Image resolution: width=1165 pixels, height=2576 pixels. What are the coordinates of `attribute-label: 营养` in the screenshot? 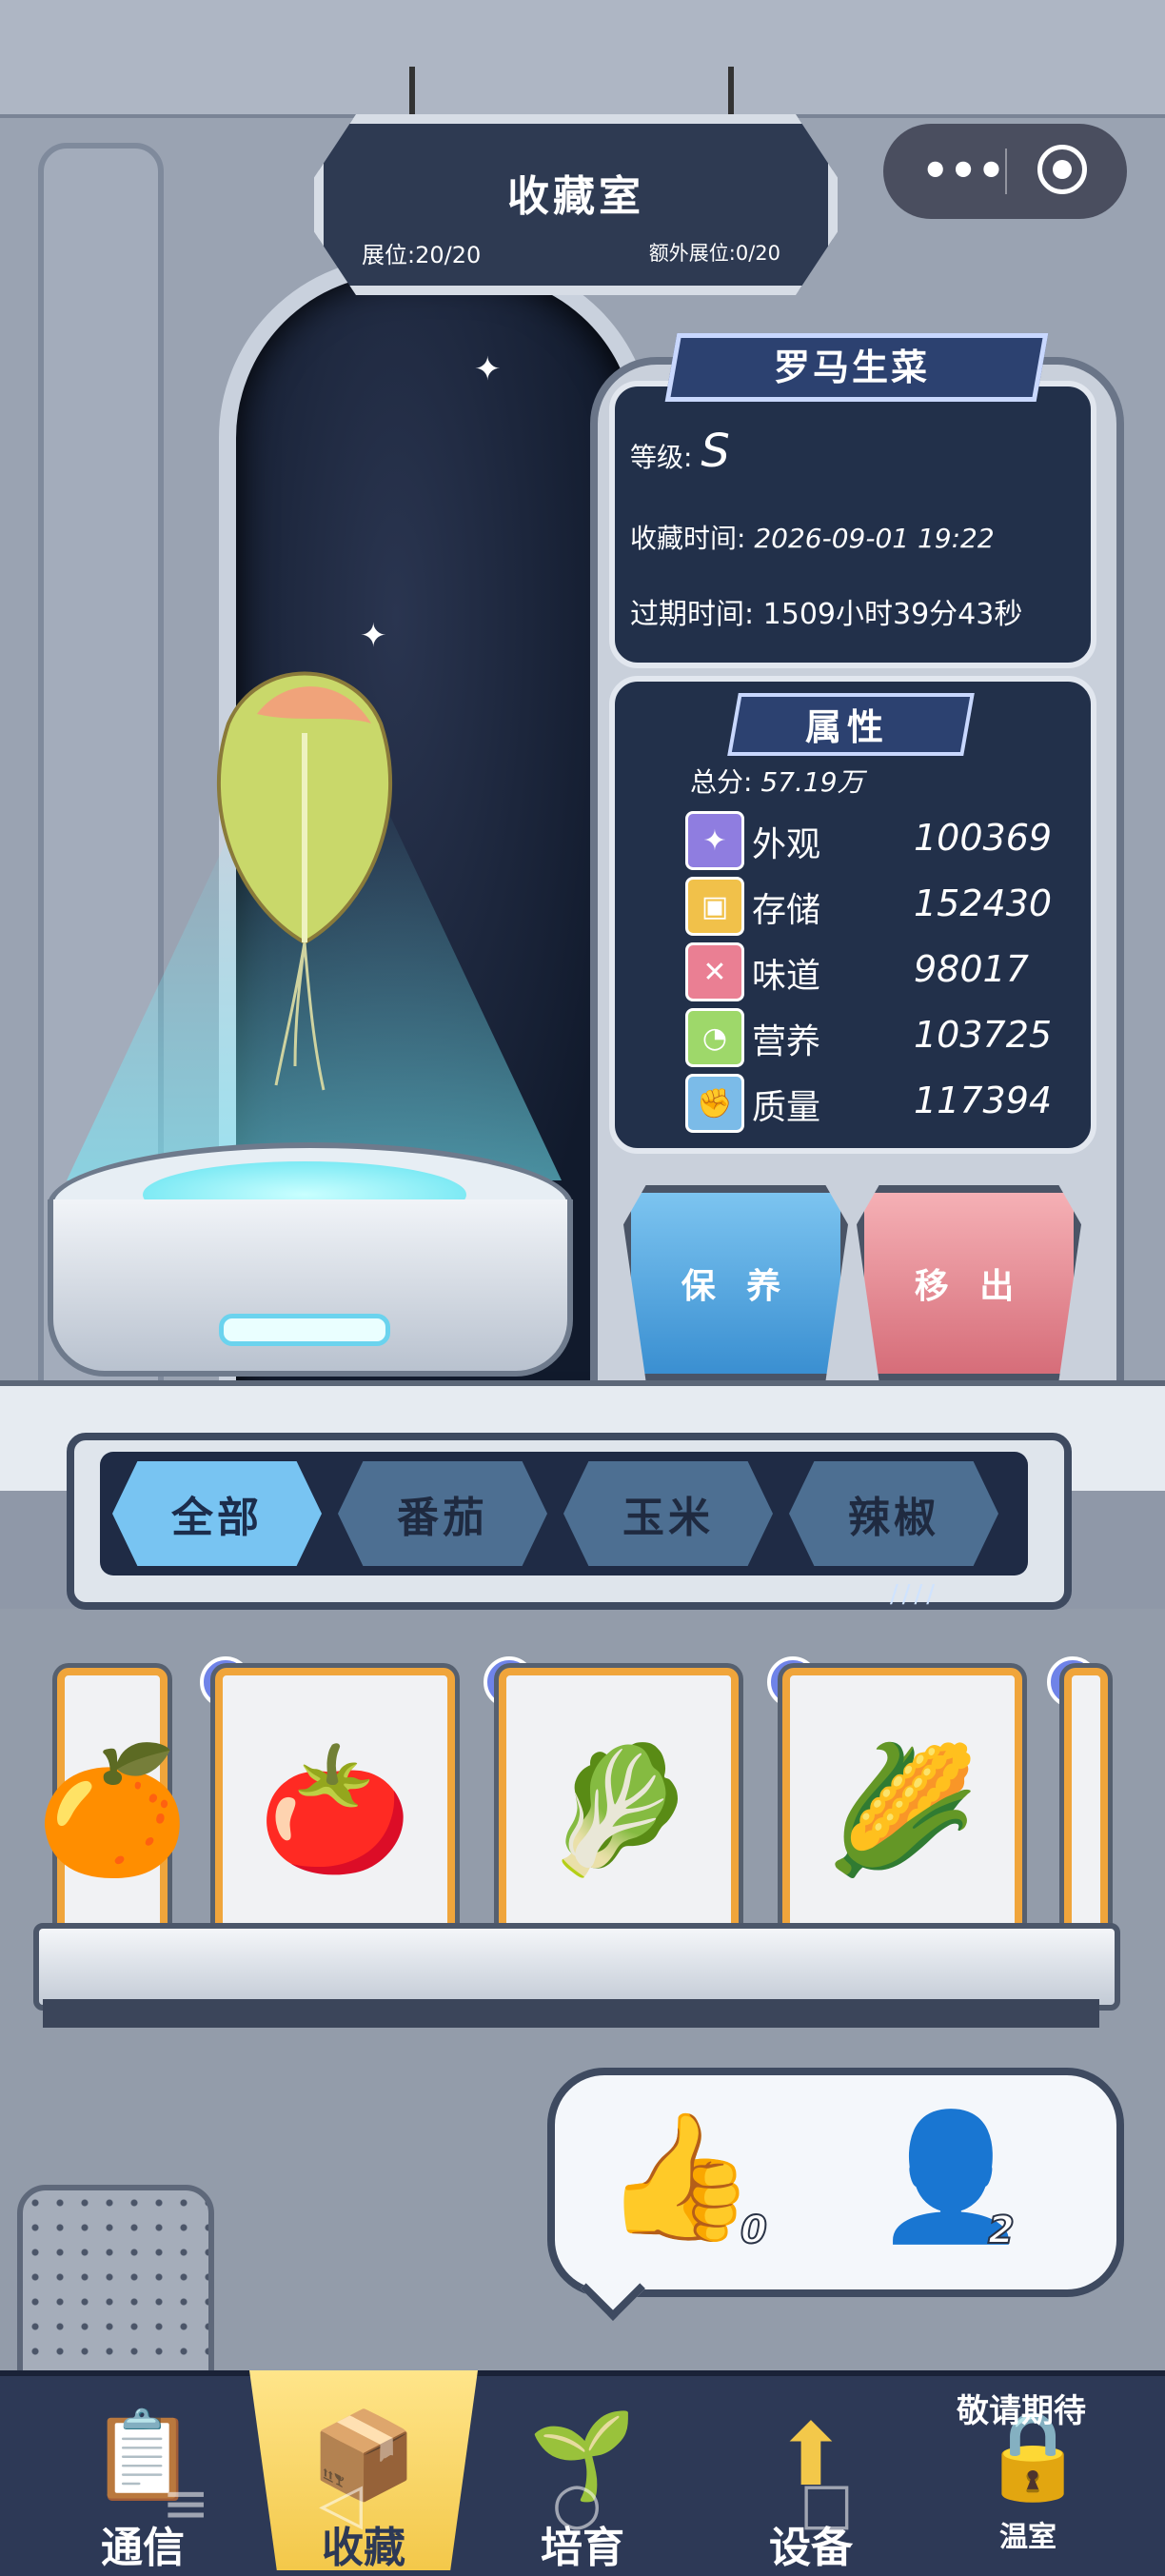 It's located at (786, 1041).